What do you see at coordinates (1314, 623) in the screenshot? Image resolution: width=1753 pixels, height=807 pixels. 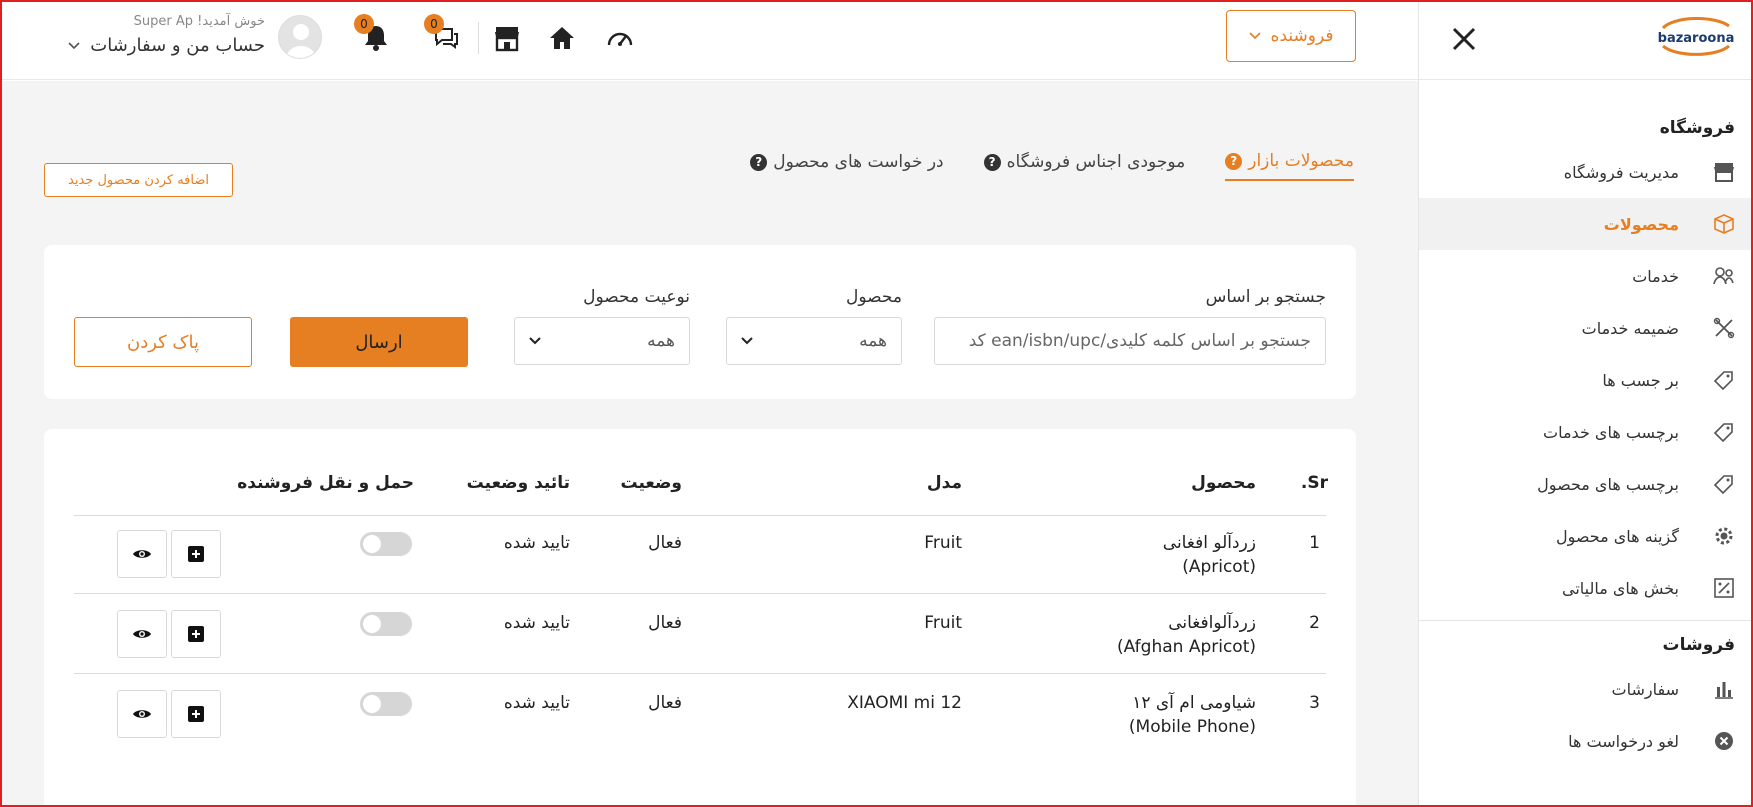 I see `row-sr: 2` at bounding box center [1314, 623].